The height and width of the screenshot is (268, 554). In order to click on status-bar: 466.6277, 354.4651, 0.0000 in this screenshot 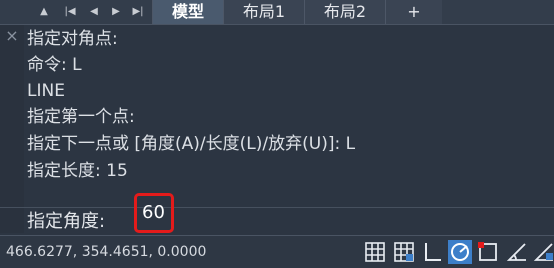, I will do `click(277, 251)`.